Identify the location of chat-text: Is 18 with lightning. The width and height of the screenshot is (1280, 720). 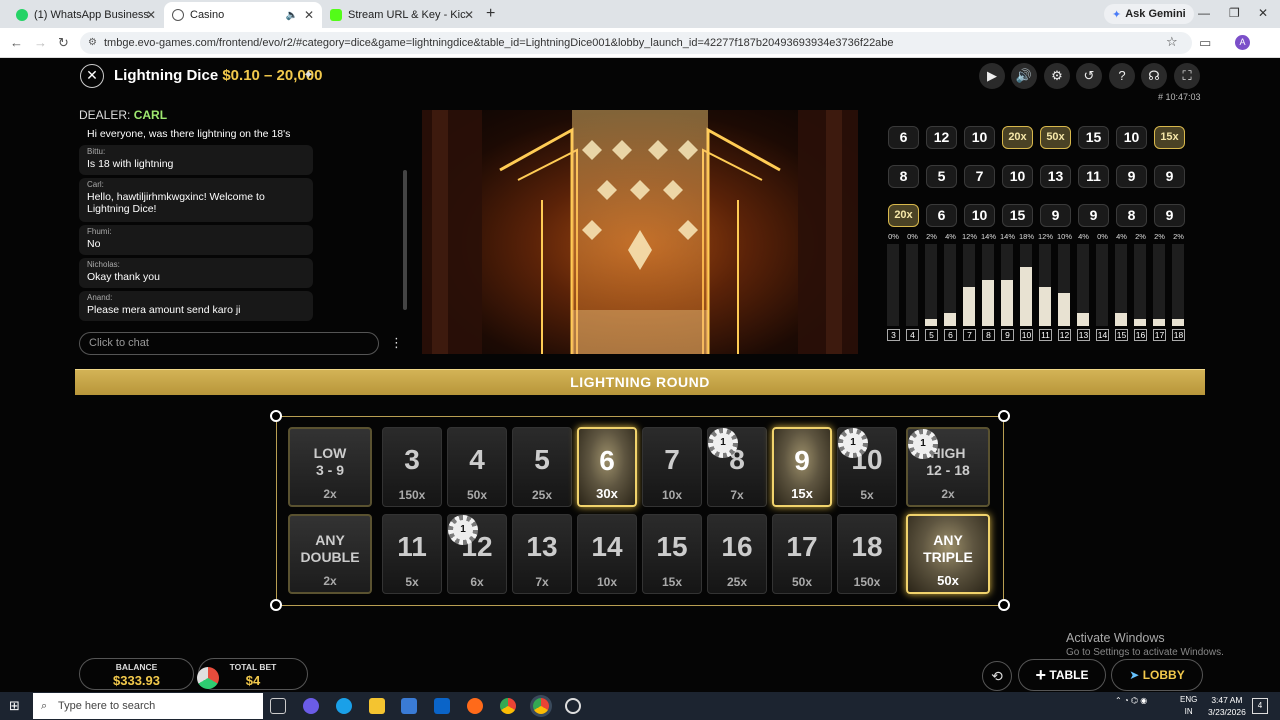
(130, 164).